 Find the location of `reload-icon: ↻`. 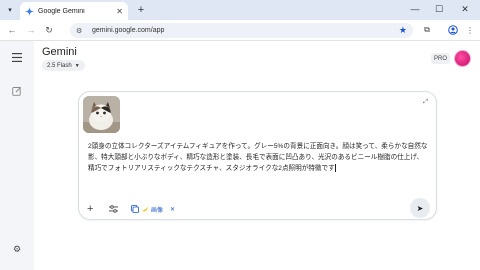

reload-icon: ↻ is located at coordinates (49, 30).